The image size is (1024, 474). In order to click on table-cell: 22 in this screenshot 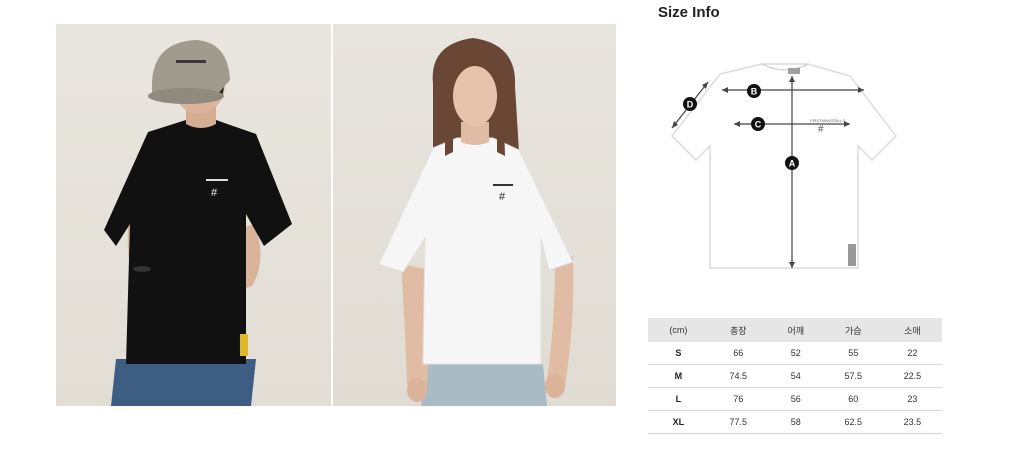, I will do `click(912, 353)`.